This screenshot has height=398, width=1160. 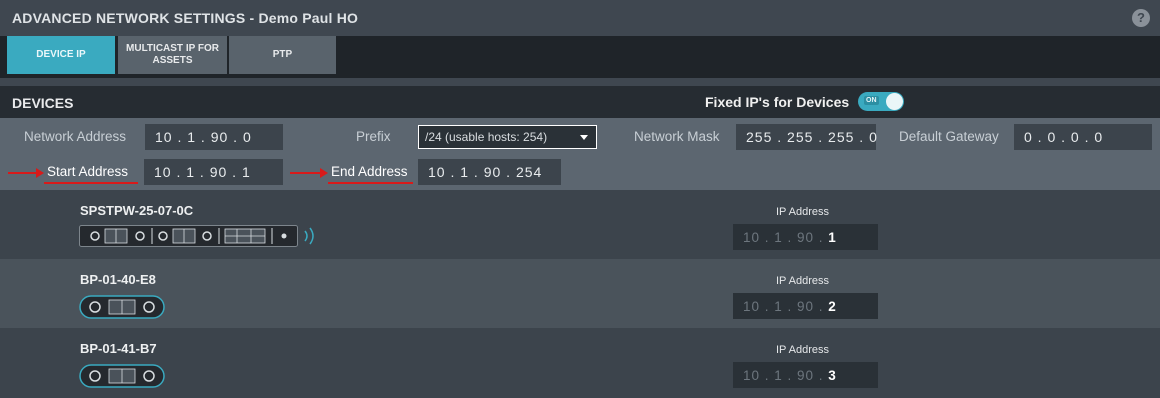 What do you see at coordinates (806, 137) in the screenshot?
I see `network-mask-field: 255 . 255 . 255 . 0` at bounding box center [806, 137].